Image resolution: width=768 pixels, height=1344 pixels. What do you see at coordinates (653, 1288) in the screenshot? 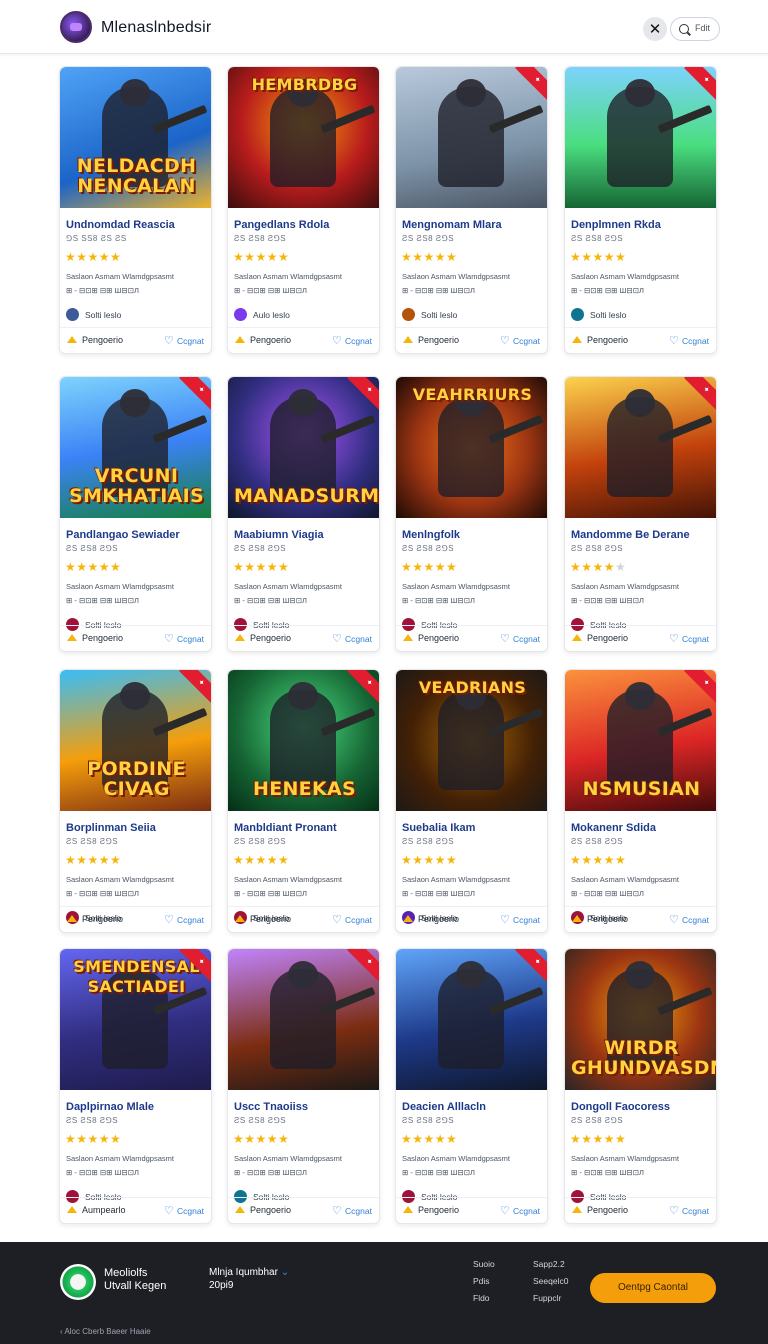
I see `footer-cta-button: Oentpg Caontal` at bounding box center [653, 1288].